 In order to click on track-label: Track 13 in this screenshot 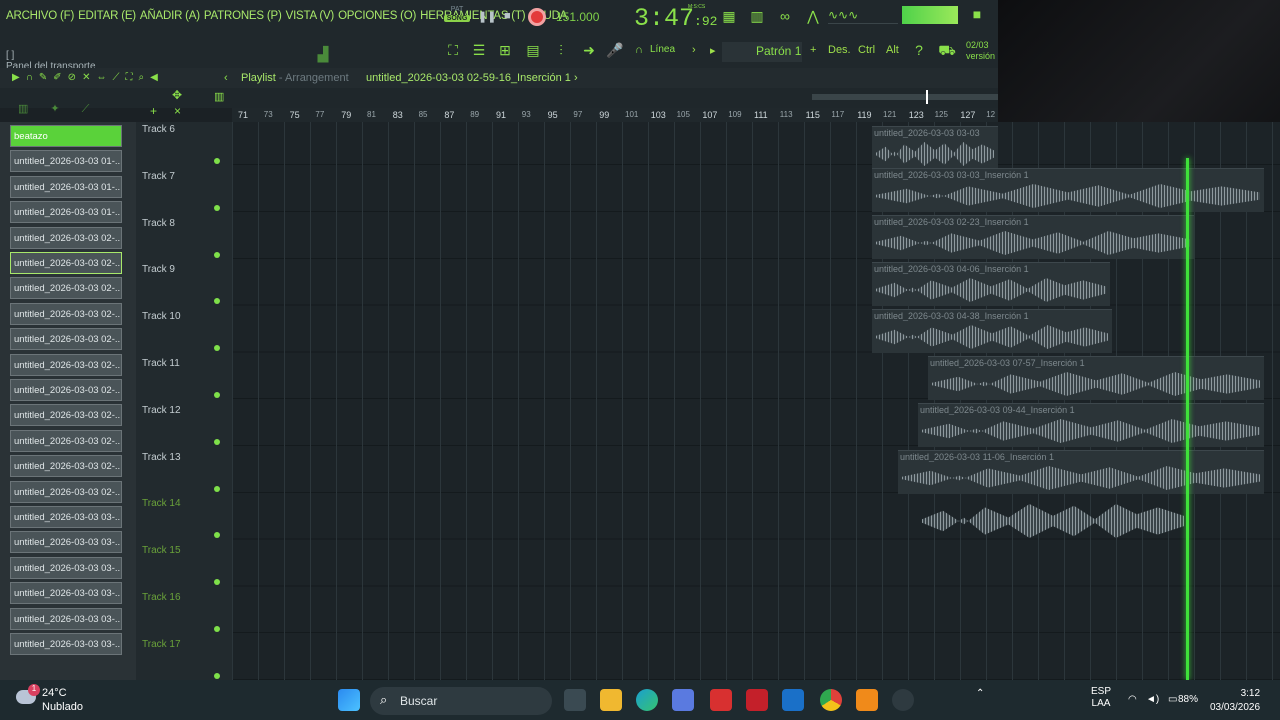, I will do `click(161, 457)`.